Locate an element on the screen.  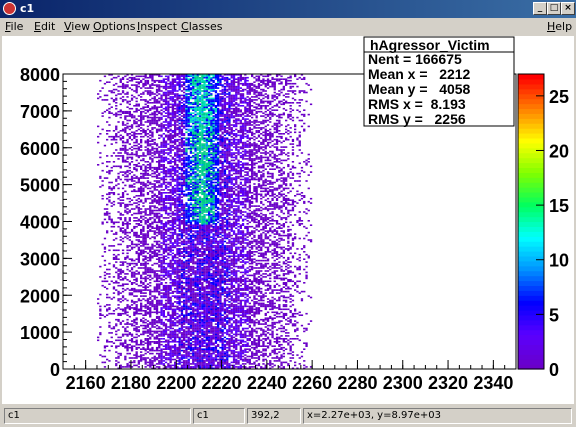
menu-file: File is located at coordinates (14, 26).